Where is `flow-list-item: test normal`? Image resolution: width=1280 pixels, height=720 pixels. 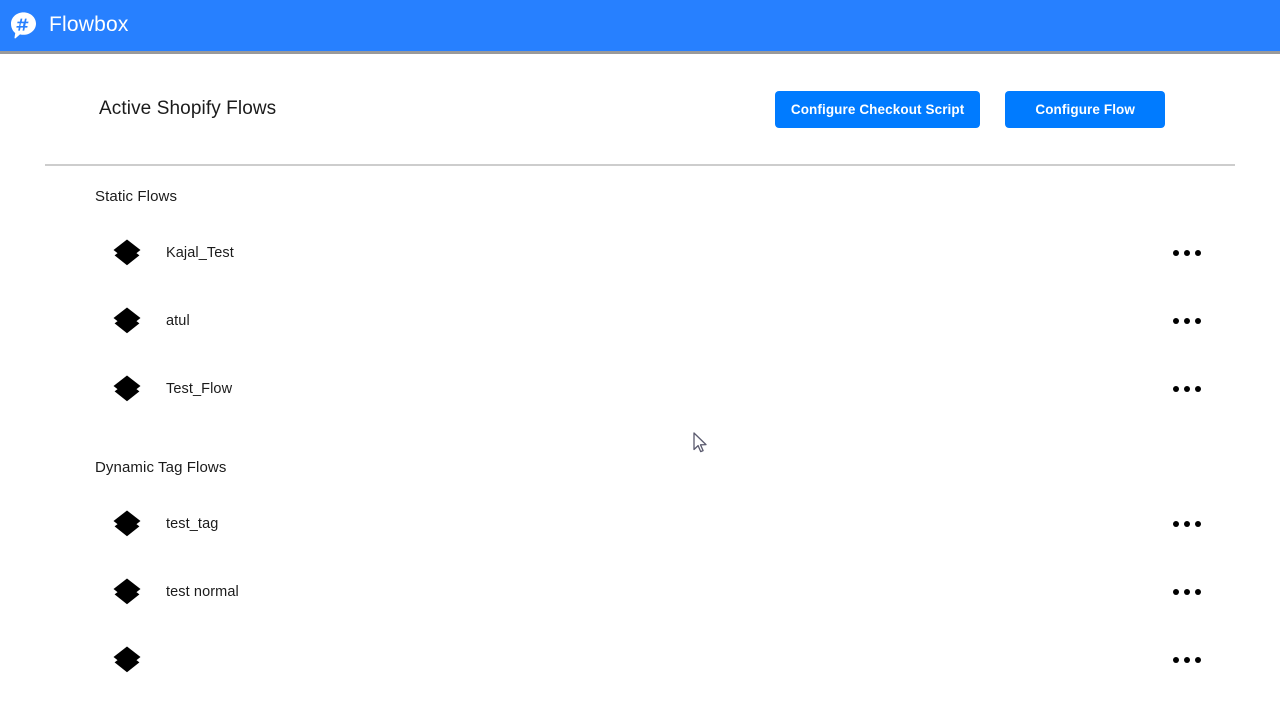
flow-list-item: test normal is located at coordinates (640, 592).